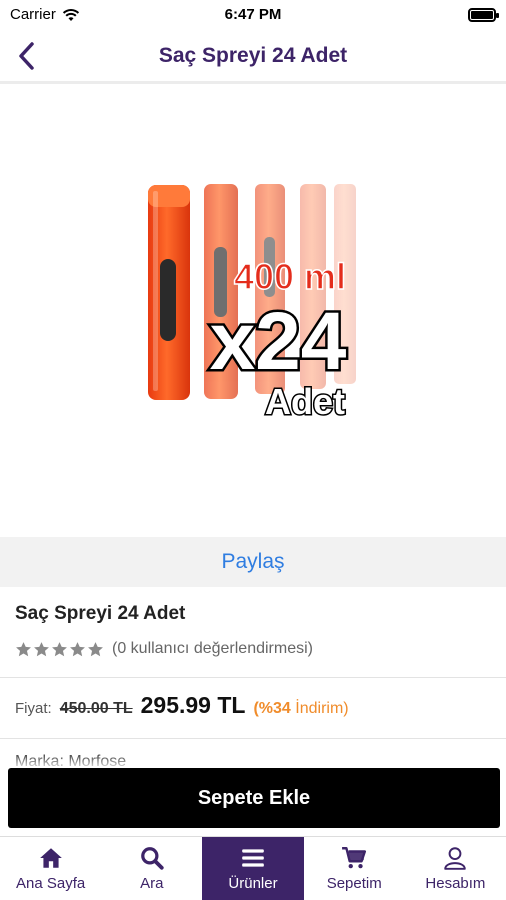  I want to click on navigation-bar: Saç Spreyi 24 Adet, so click(253, 57).